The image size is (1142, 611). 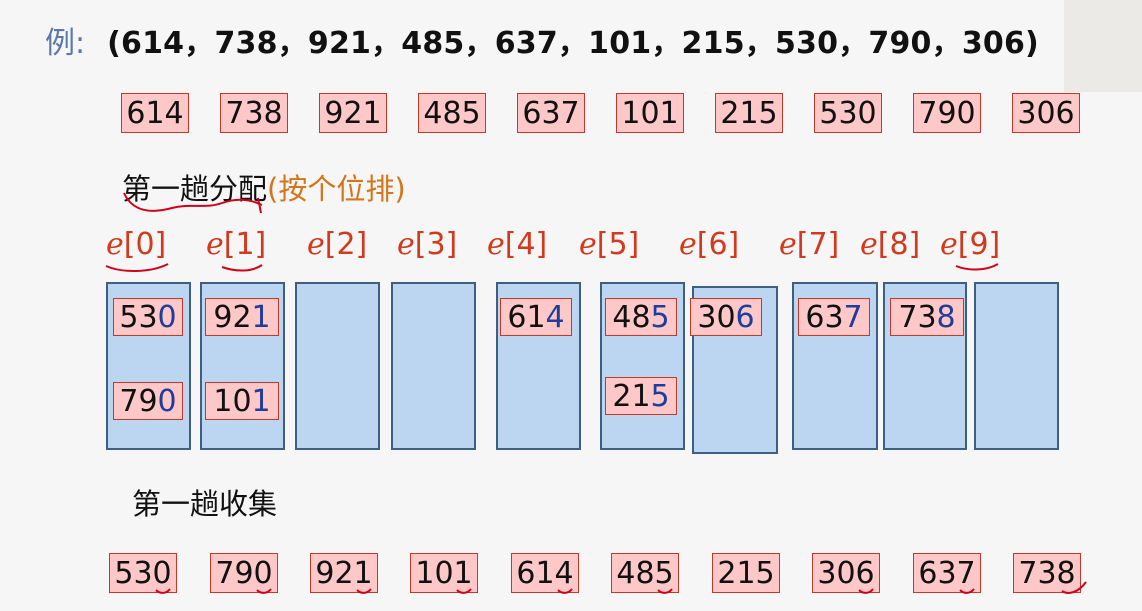 What do you see at coordinates (244, 573) in the screenshot?
I see `collected-key: 790` at bounding box center [244, 573].